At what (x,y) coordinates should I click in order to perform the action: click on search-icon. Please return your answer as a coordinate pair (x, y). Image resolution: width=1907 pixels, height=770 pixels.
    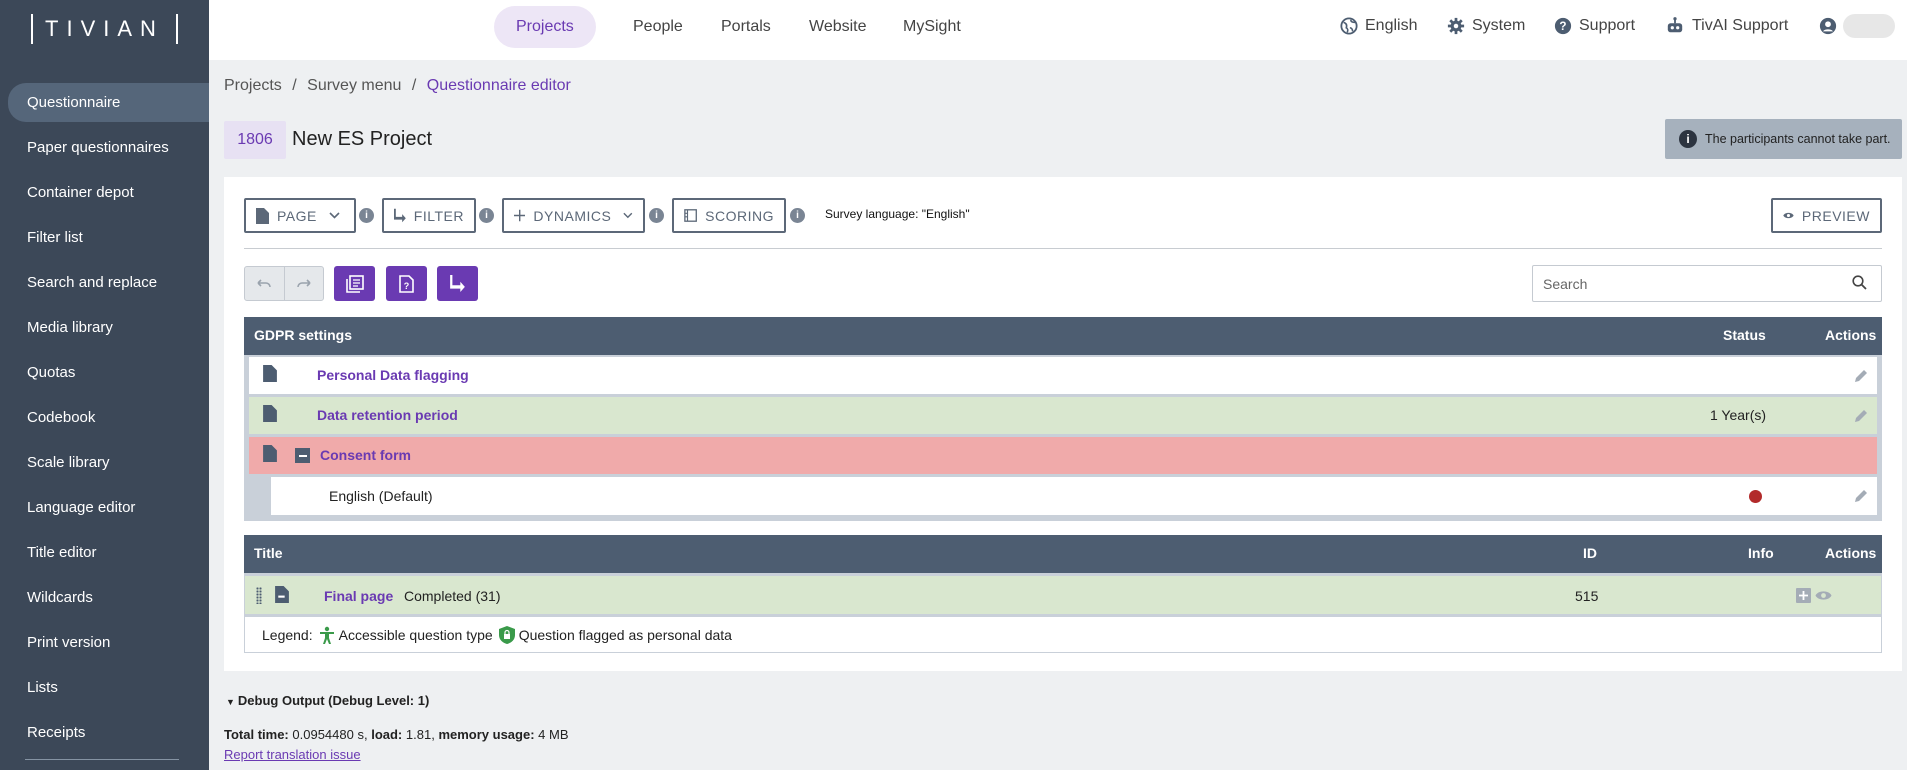
    Looking at the image, I should click on (1859, 282).